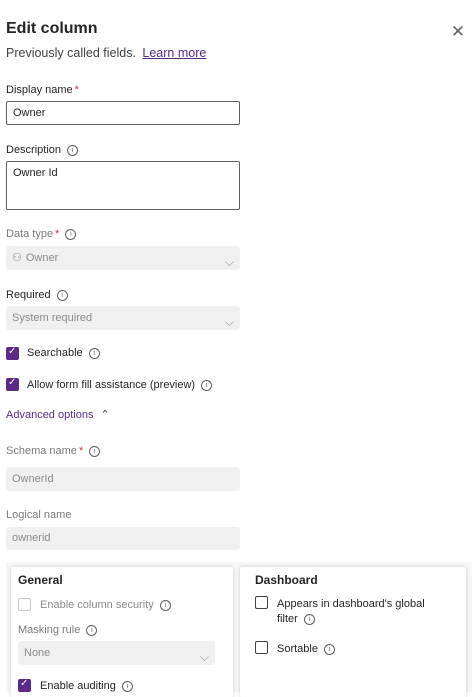  Describe the element at coordinates (17, 258) in the screenshot. I see `person-icon: ⚇` at that location.